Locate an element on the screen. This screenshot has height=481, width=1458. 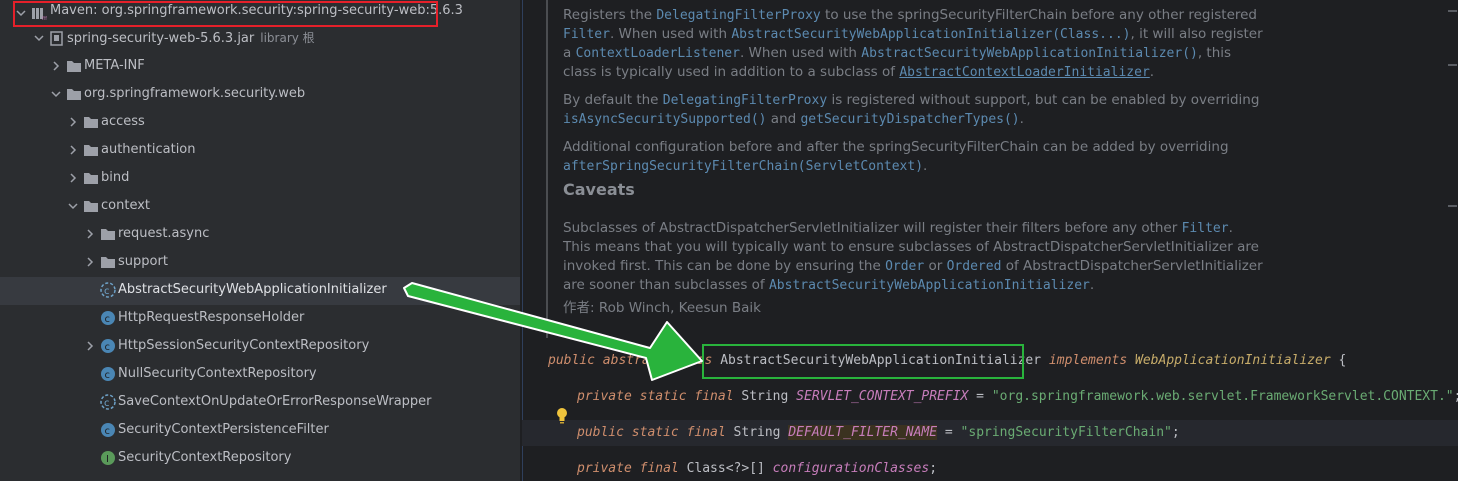
tree-item-package-web: org.springframework.security.web is located at coordinates (260, 95).